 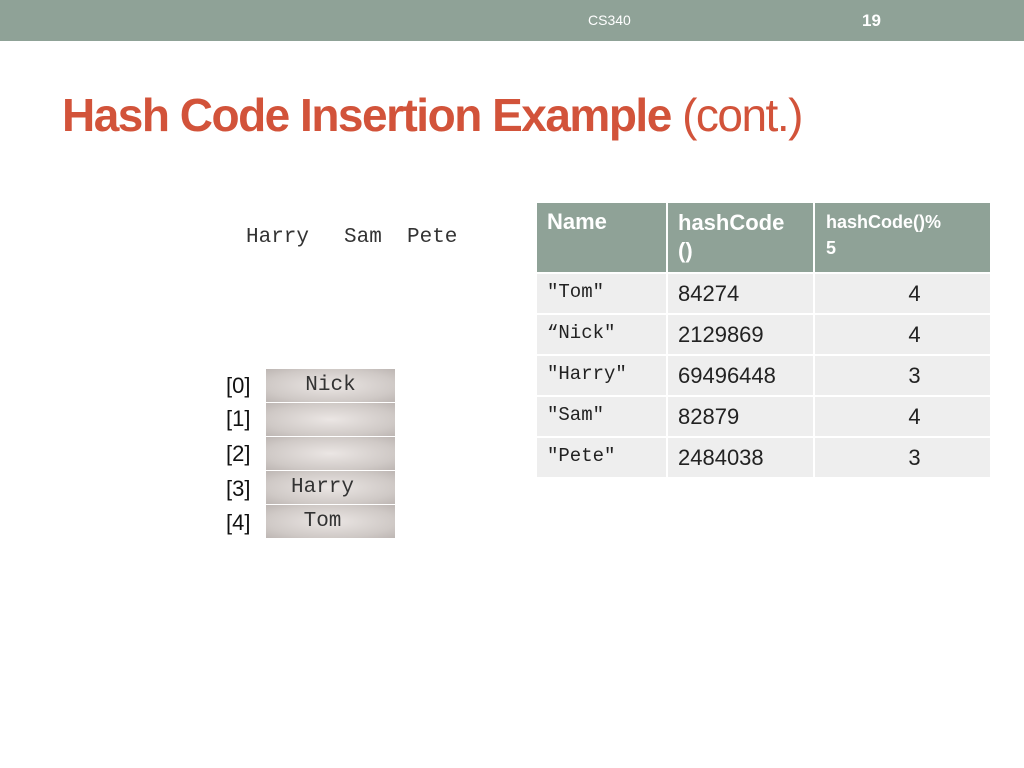 I want to click on bucket-index: [2], so click(x=238, y=453).